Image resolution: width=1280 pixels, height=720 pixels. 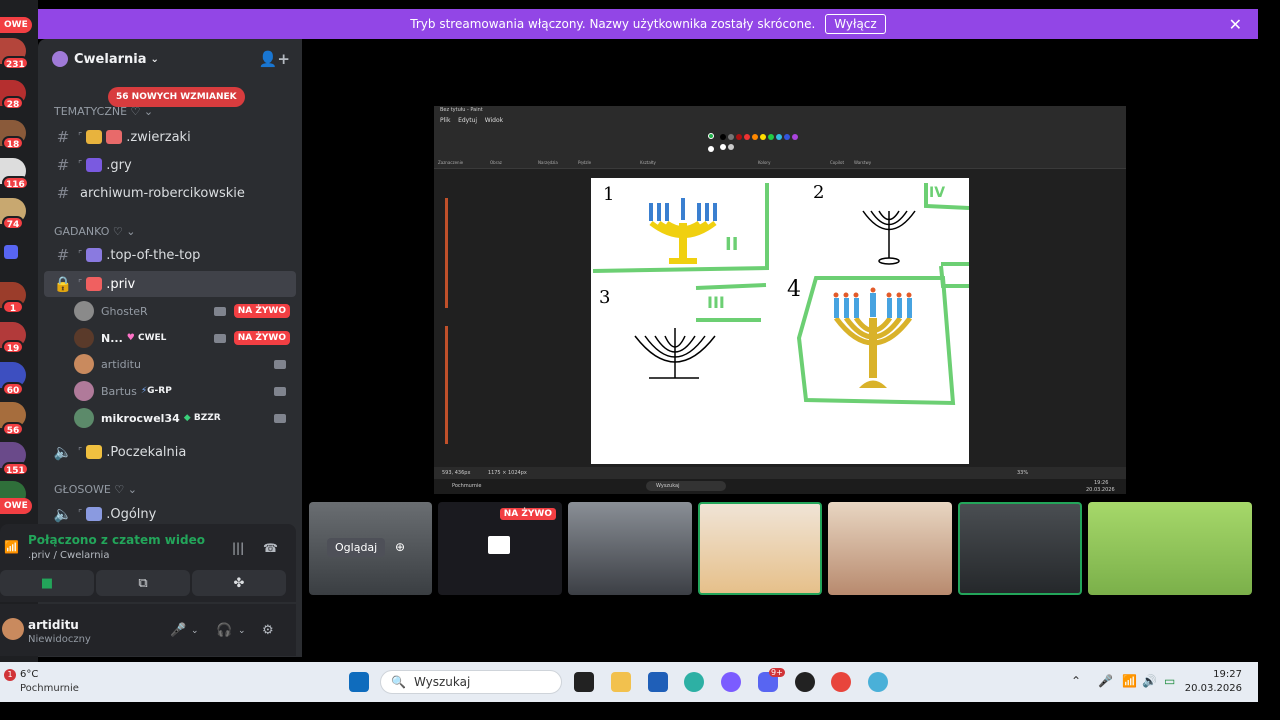 I want to click on bell-icon, so click(x=94, y=452).